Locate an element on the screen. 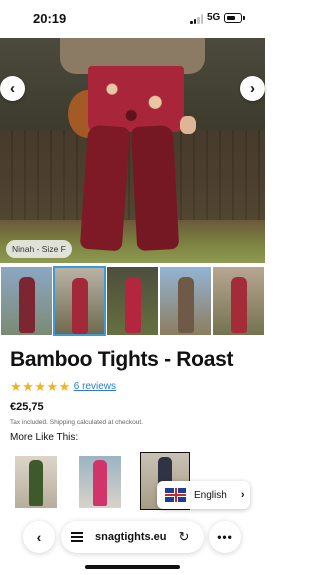 The width and height of the screenshot is (320, 575). language-switcher: English › is located at coordinates (203, 495).